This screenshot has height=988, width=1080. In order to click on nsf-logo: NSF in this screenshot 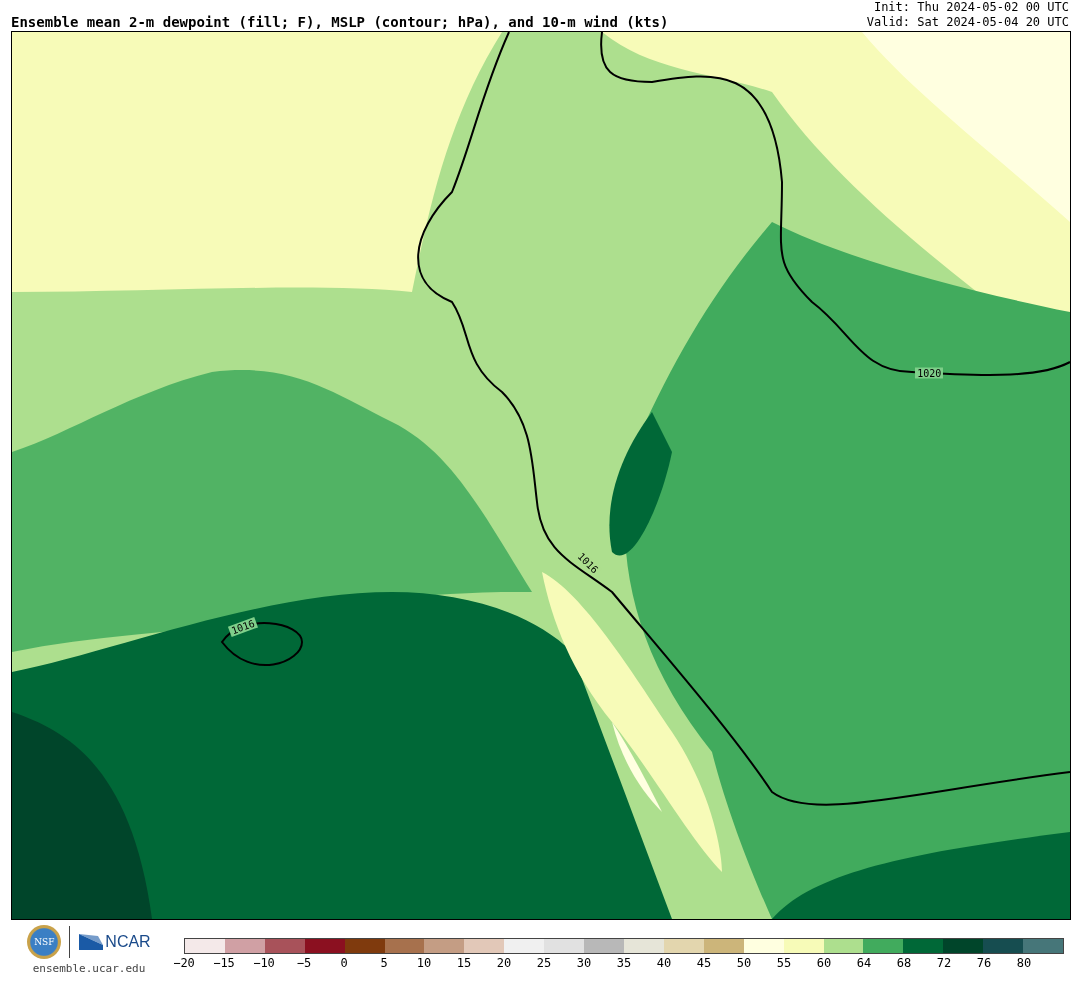, I will do `click(44, 942)`.